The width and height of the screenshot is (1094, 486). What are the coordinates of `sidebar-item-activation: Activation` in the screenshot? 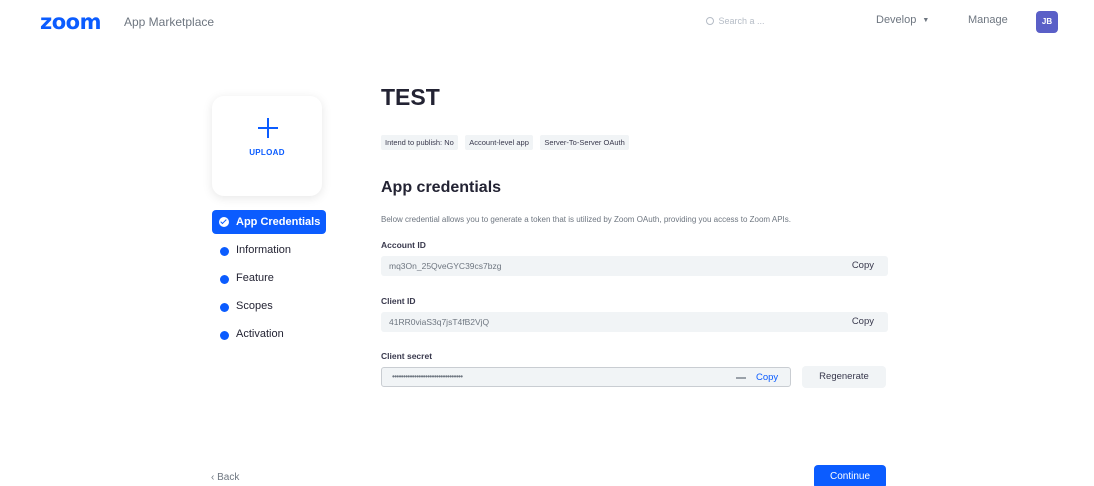 It's located at (269, 336).